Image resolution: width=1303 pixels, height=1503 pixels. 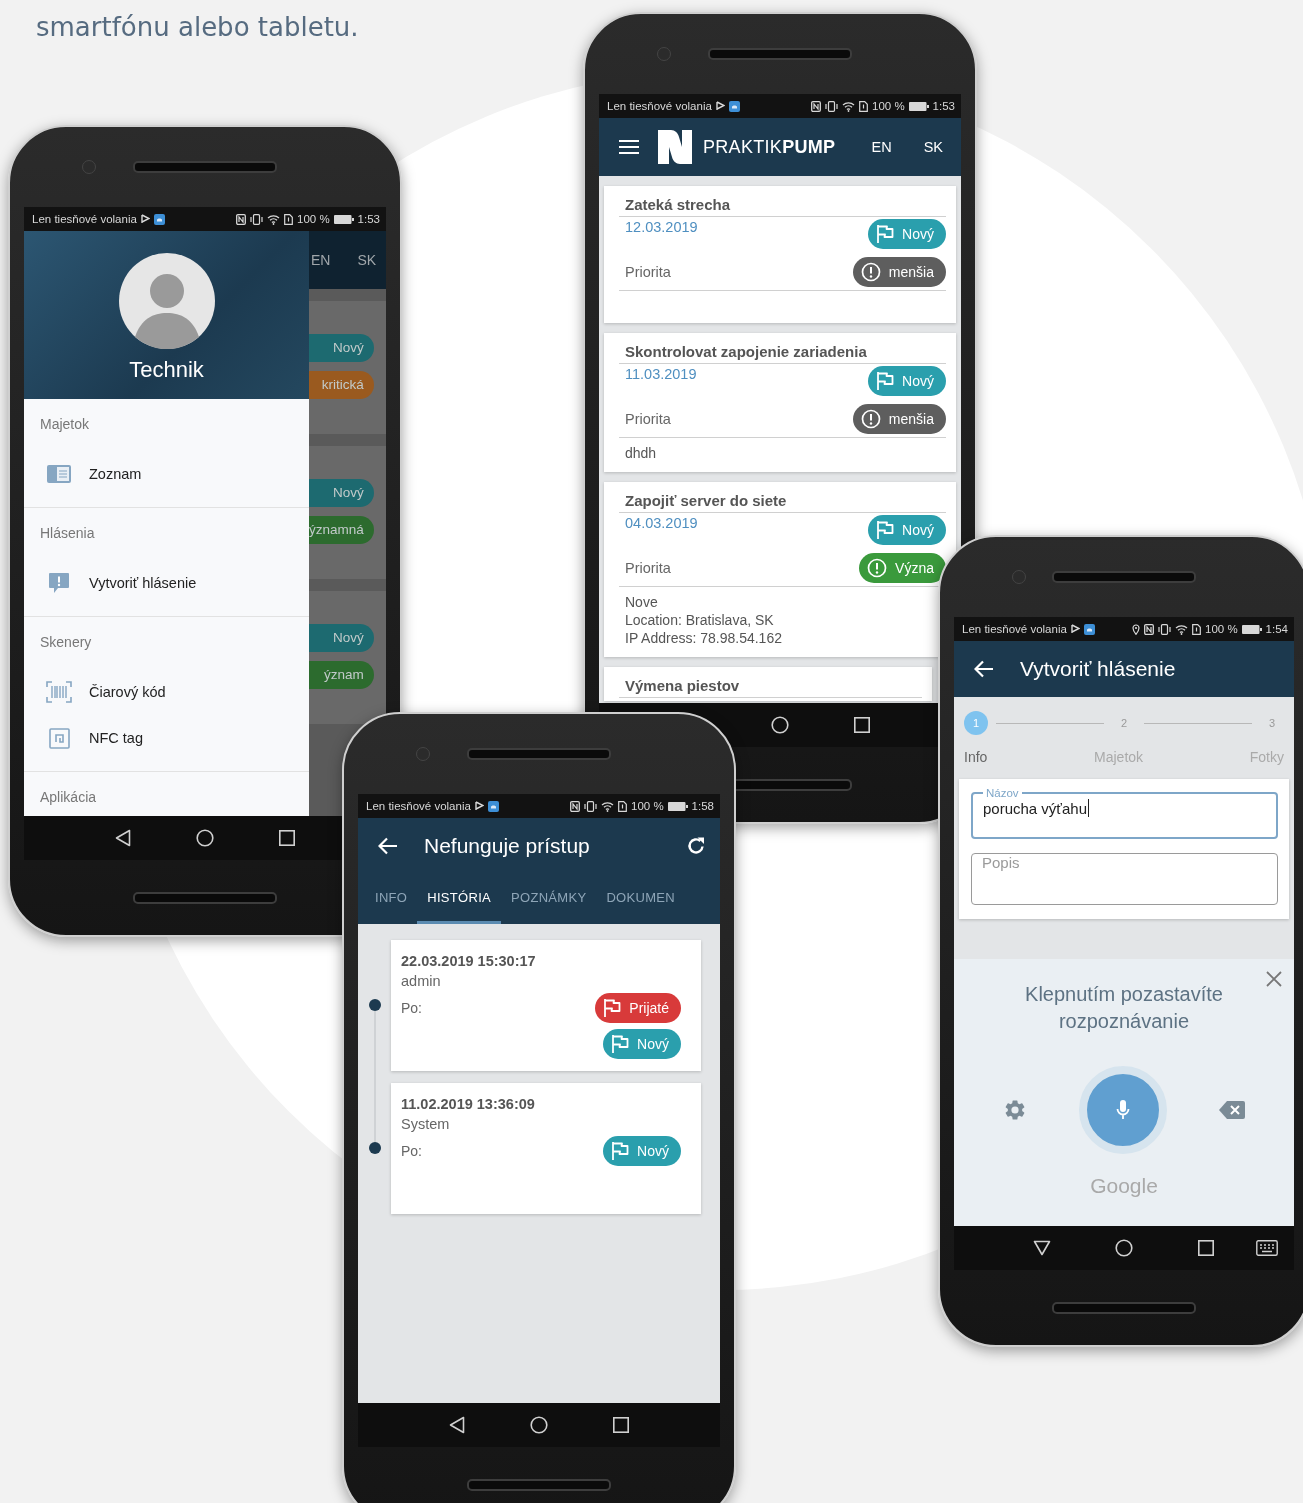 I want to click on close-icon, so click(x=1274, y=979).